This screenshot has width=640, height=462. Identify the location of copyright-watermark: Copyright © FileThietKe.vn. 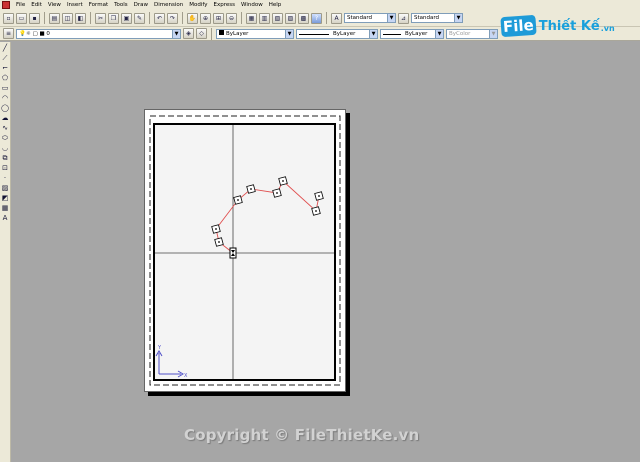
(302, 435).